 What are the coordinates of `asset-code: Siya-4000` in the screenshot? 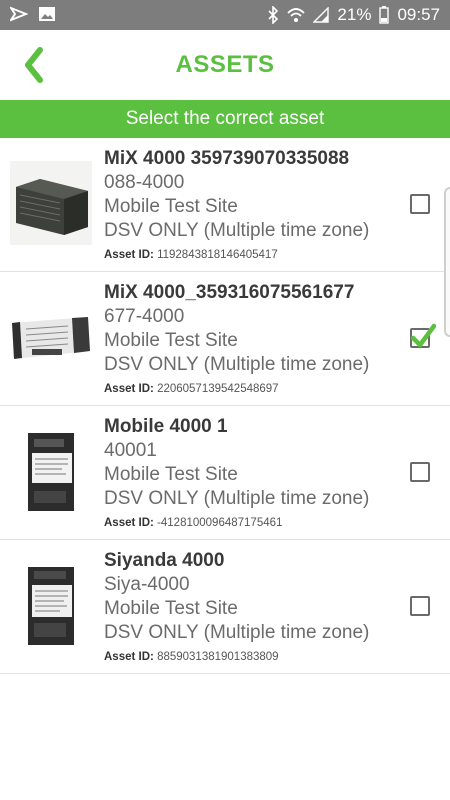 It's located at (147, 584).